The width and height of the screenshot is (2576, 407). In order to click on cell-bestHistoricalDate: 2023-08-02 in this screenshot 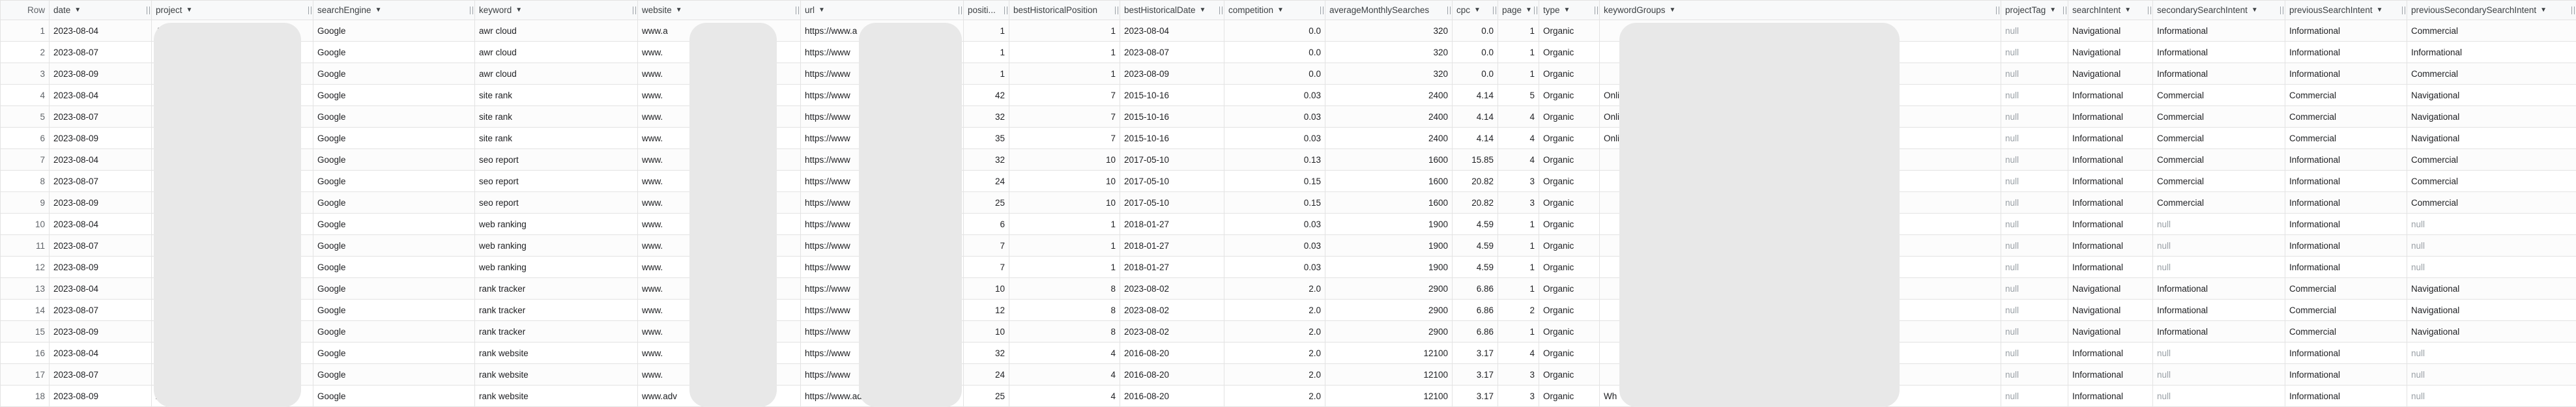, I will do `click(1172, 332)`.